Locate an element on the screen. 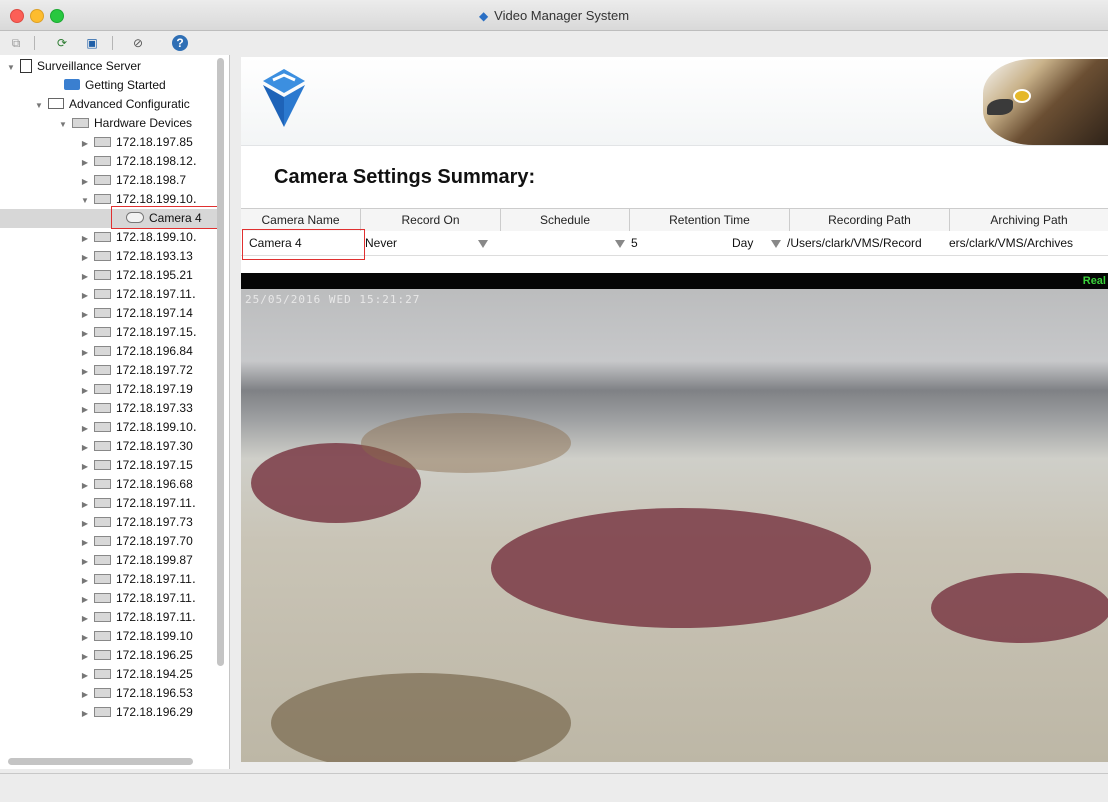  tree-item-device: ▶ 172.18.197.33 is located at coordinates (136, 408).